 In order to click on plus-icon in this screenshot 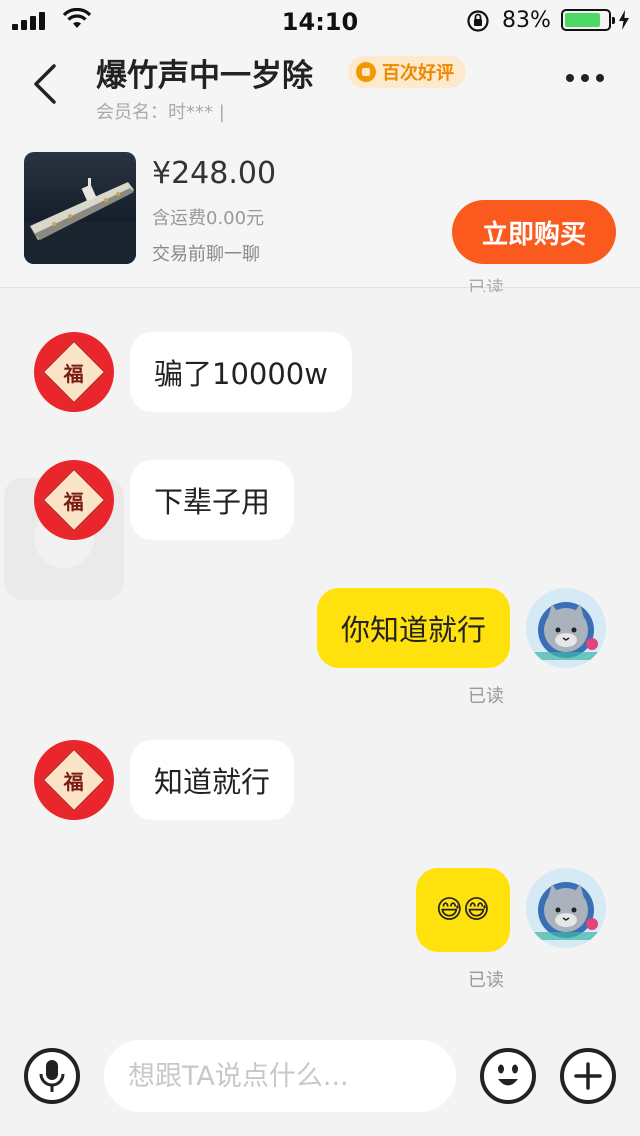, I will do `click(588, 1076)`.